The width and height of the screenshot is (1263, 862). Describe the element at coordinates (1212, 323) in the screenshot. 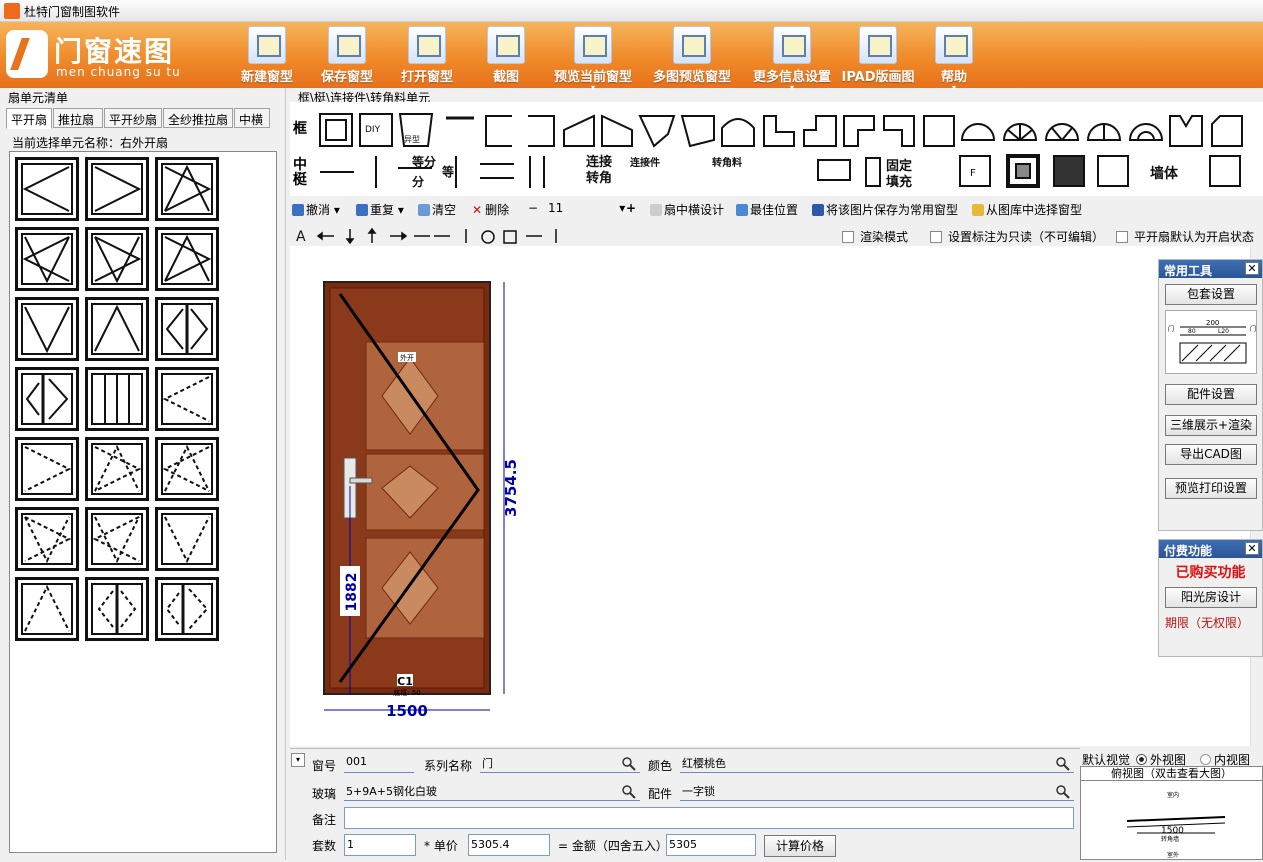

I see `svg-text: 200` at that location.